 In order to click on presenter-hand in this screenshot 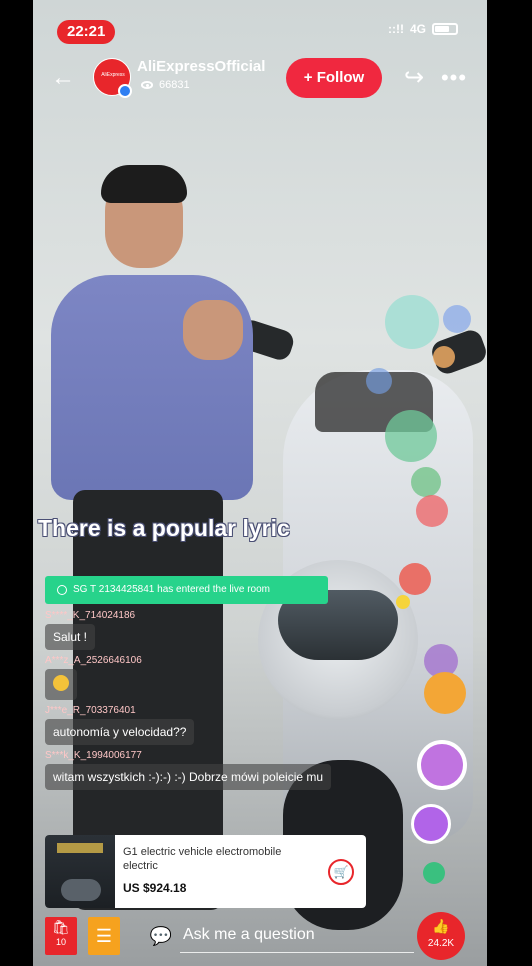, I will do `click(213, 330)`.